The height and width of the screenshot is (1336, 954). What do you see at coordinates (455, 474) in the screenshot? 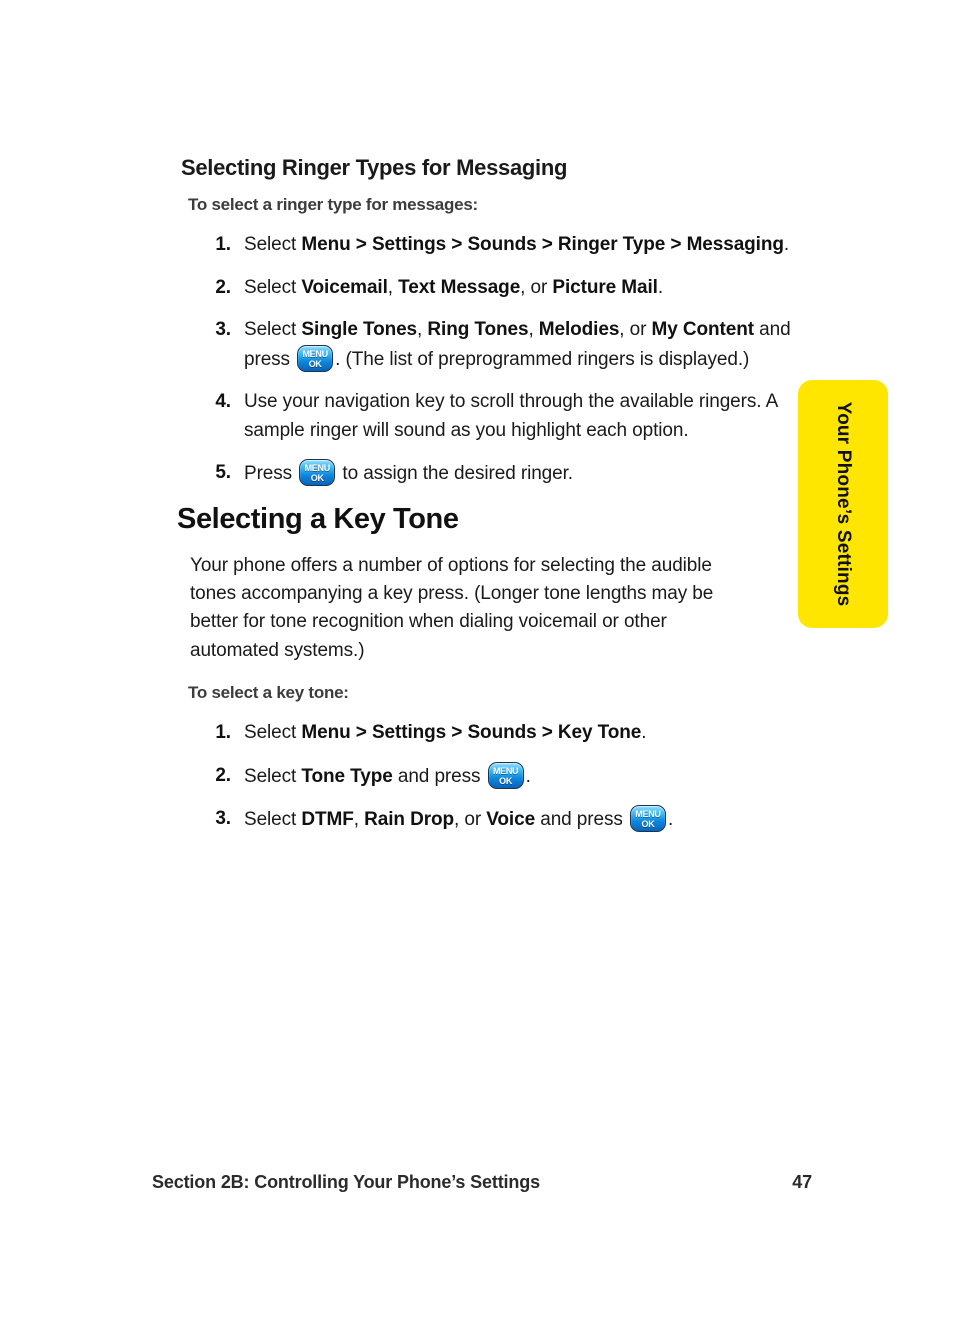
I see `step-text: to assign the desired ringer.` at bounding box center [455, 474].